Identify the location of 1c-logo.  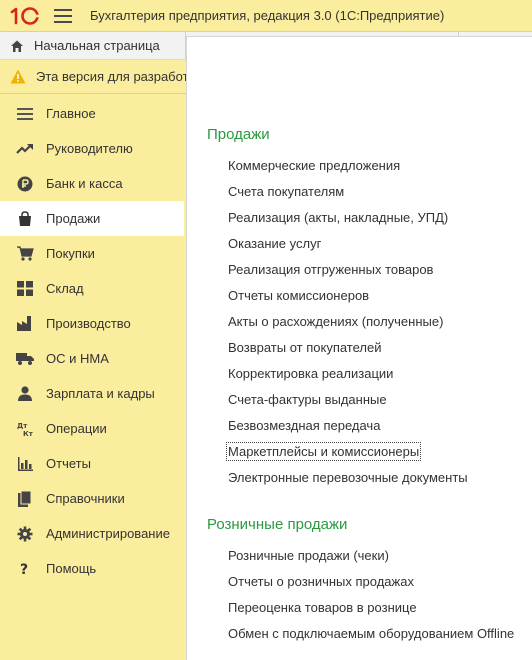
(25, 16).